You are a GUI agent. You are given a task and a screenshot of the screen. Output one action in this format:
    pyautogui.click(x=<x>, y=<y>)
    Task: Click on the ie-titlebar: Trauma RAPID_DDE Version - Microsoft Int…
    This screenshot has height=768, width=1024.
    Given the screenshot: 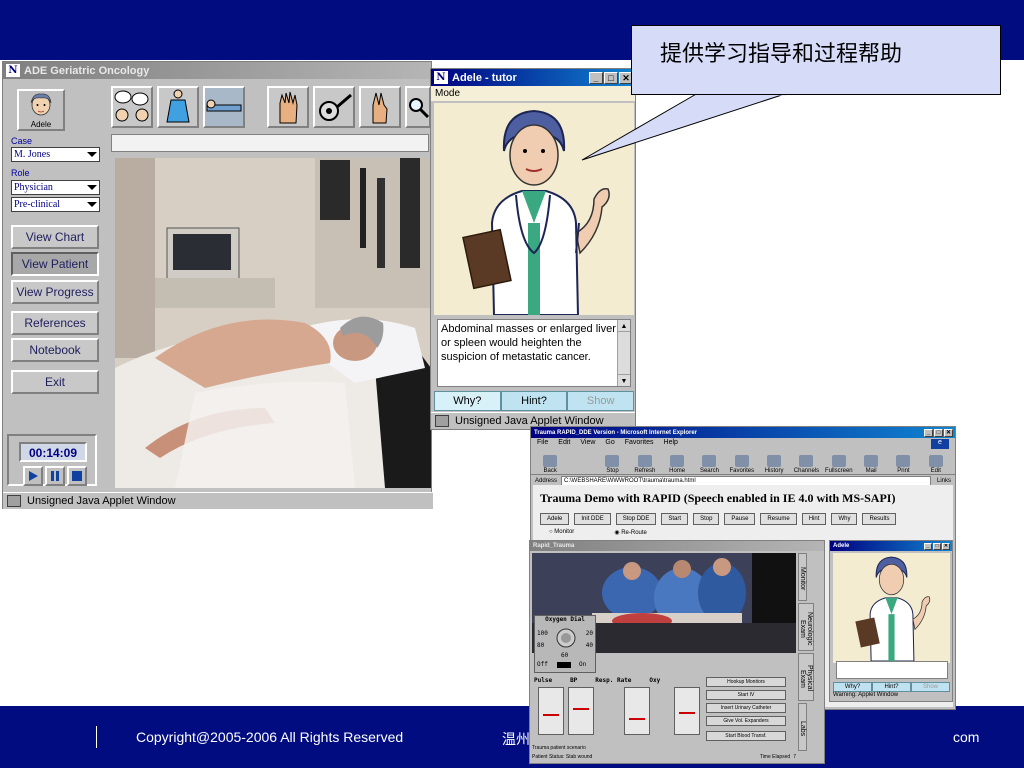 What is the action you would take?
    pyautogui.click(x=743, y=432)
    